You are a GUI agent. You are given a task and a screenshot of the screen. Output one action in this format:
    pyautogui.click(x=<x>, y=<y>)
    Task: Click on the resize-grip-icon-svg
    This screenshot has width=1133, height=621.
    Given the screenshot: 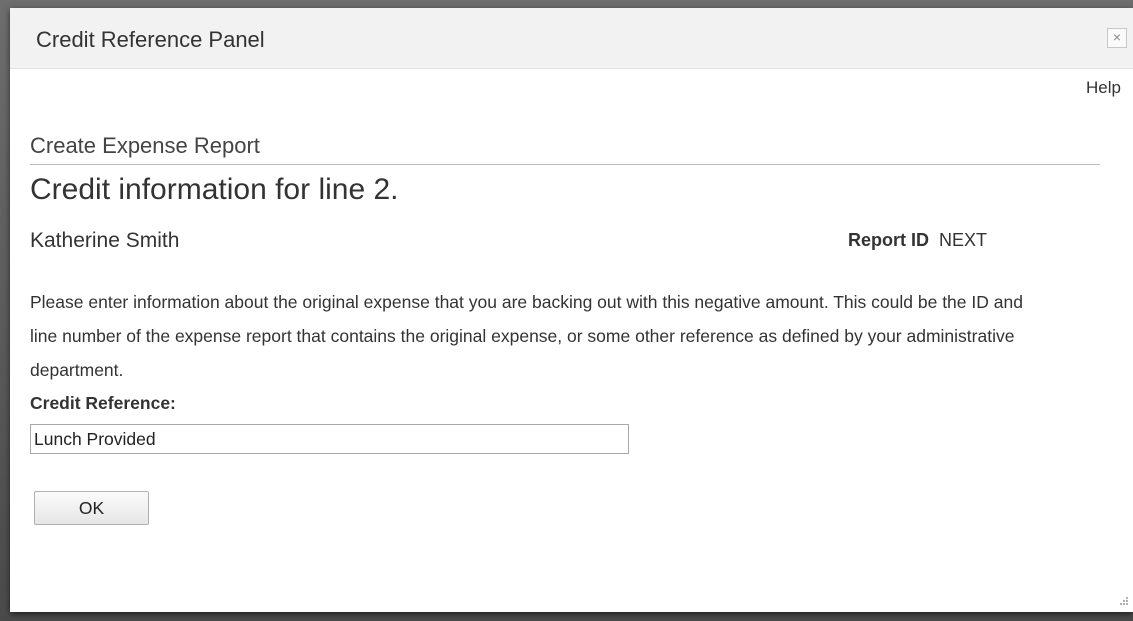 What is the action you would take?
    pyautogui.click(x=1124, y=601)
    